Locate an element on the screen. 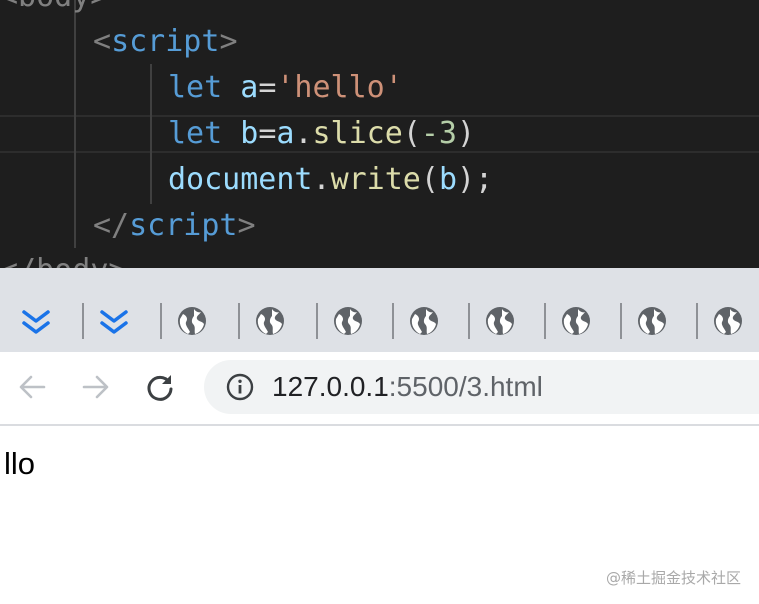  reload-icon is located at coordinates (160, 387).